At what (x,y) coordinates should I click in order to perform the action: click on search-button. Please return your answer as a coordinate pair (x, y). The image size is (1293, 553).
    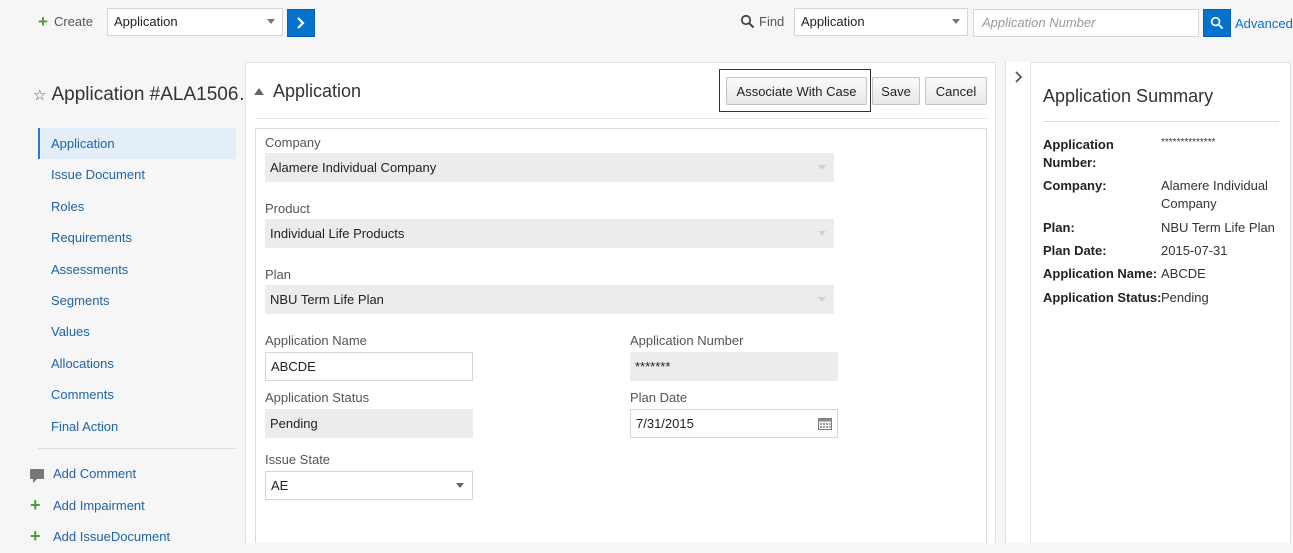
    Looking at the image, I should click on (1217, 23).